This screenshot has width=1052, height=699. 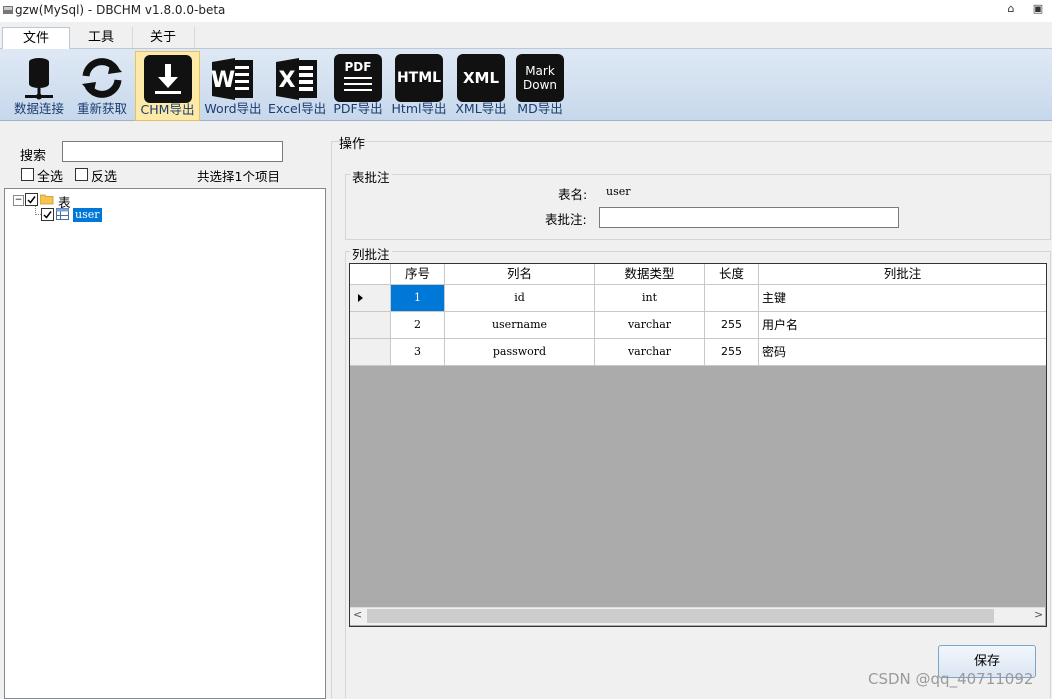 I want to click on grid-cell-index: 2, so click(x=418, y=325).